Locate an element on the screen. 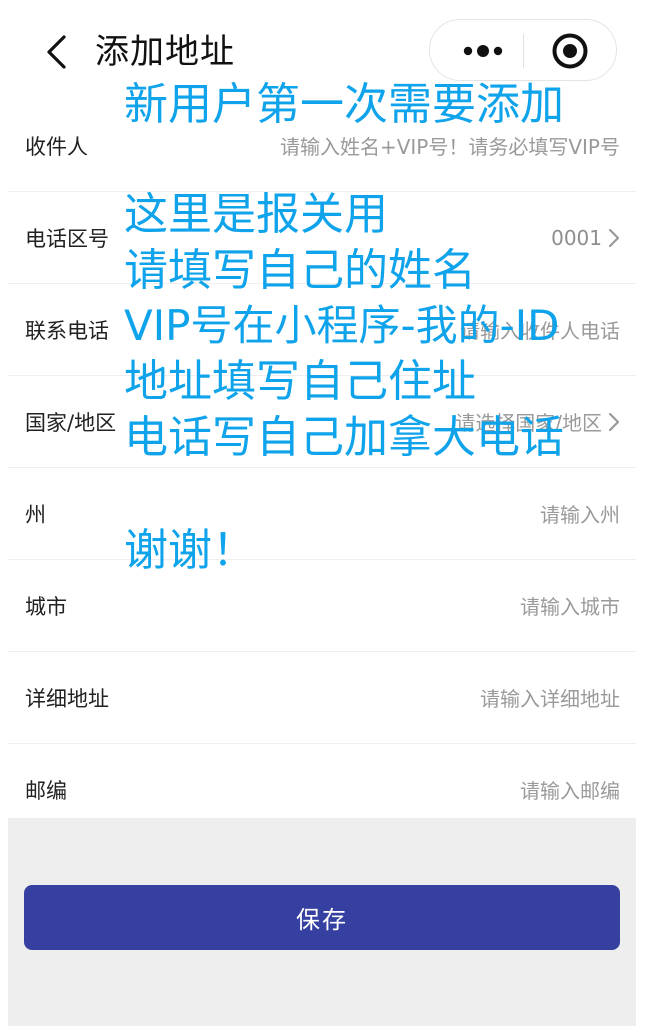 The height and width of the screenshot is (1026, 654). phone-label: 联系电话 is located at coordinates (67, 330).